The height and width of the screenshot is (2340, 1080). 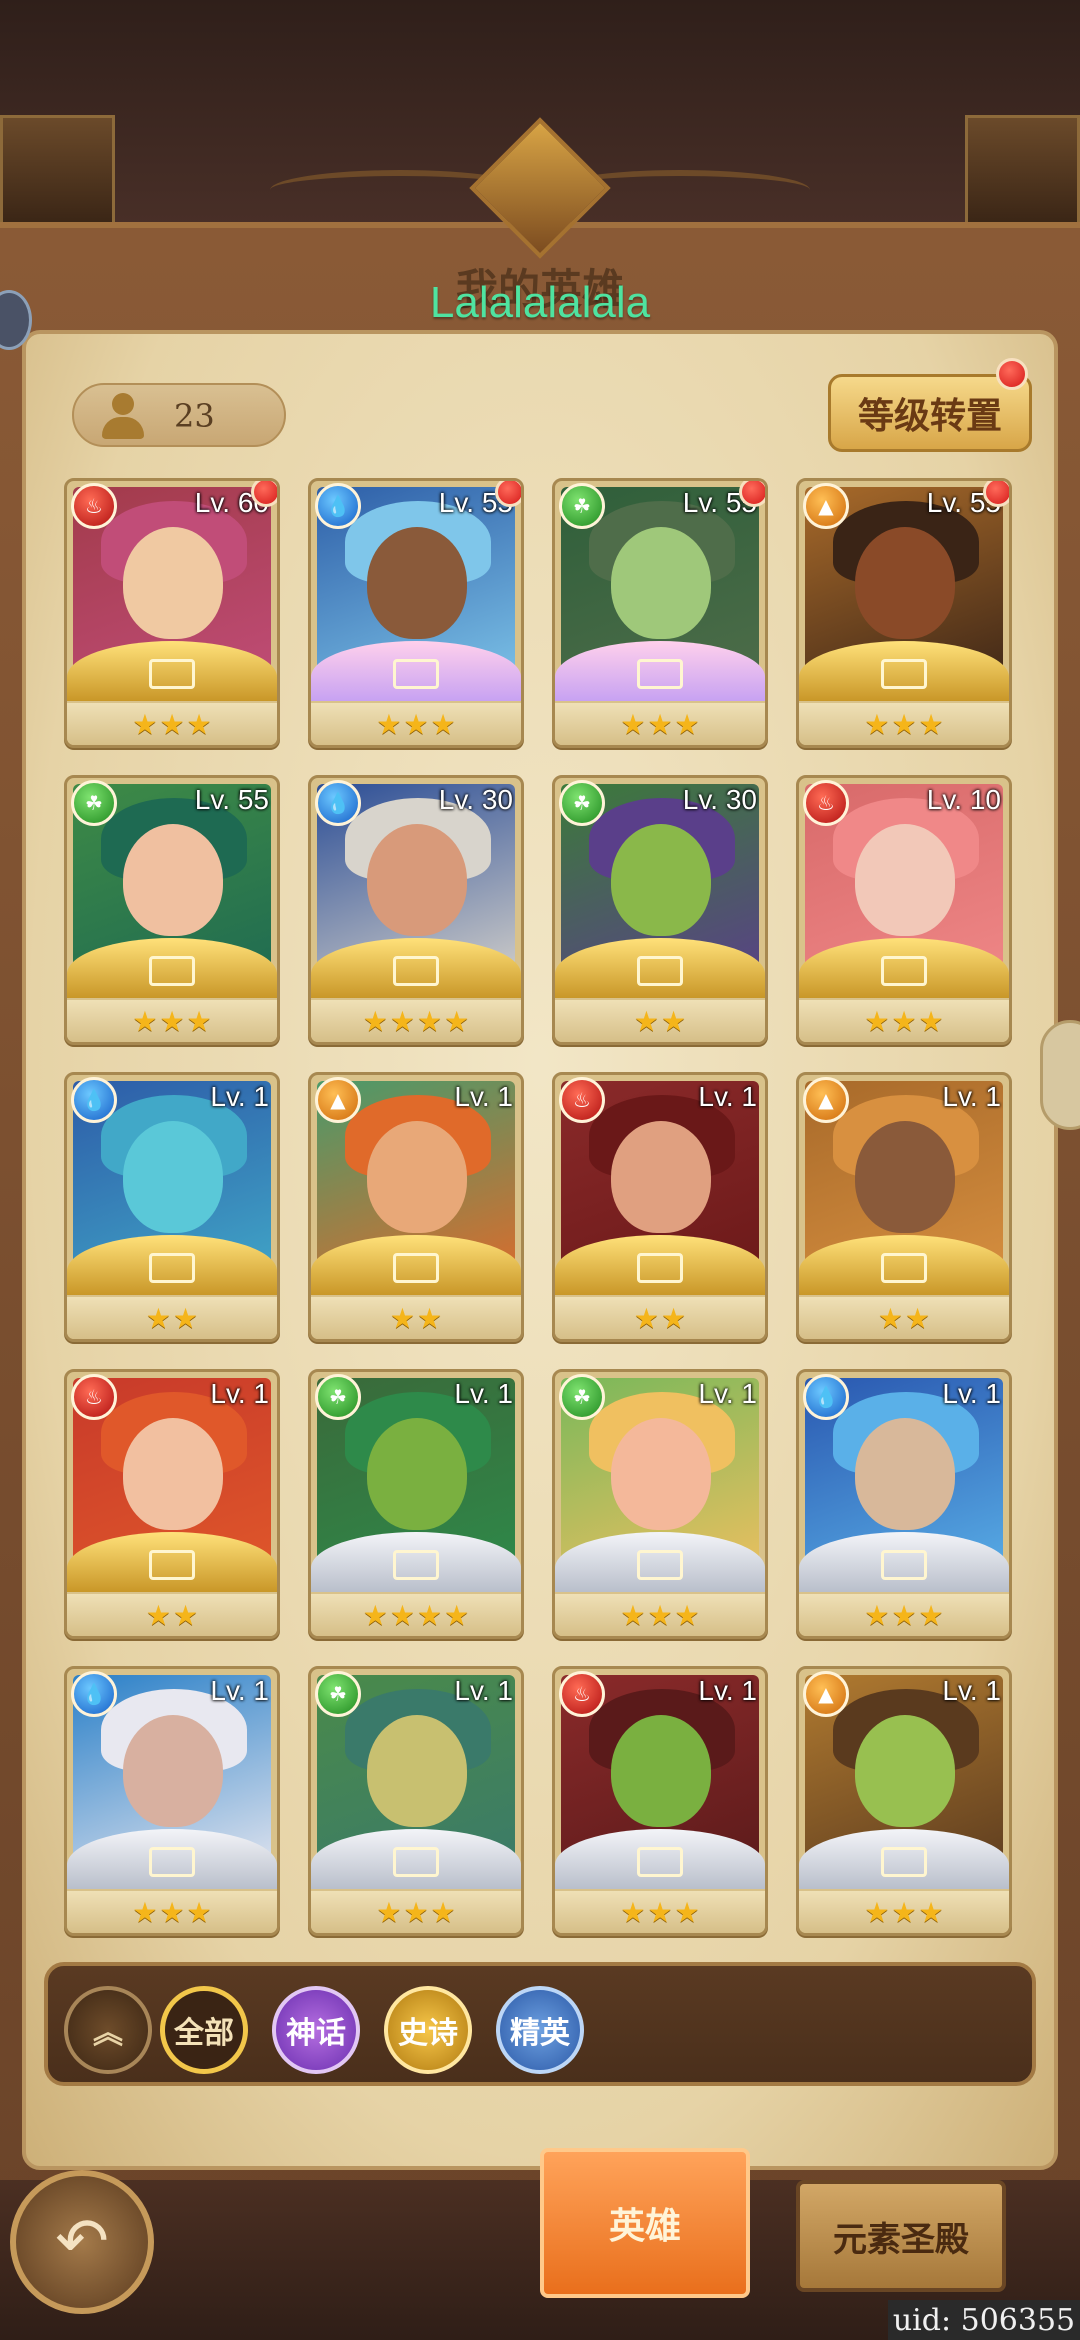 I want to click on filter-elite-button: 精英, so click(x=540, y=2030).